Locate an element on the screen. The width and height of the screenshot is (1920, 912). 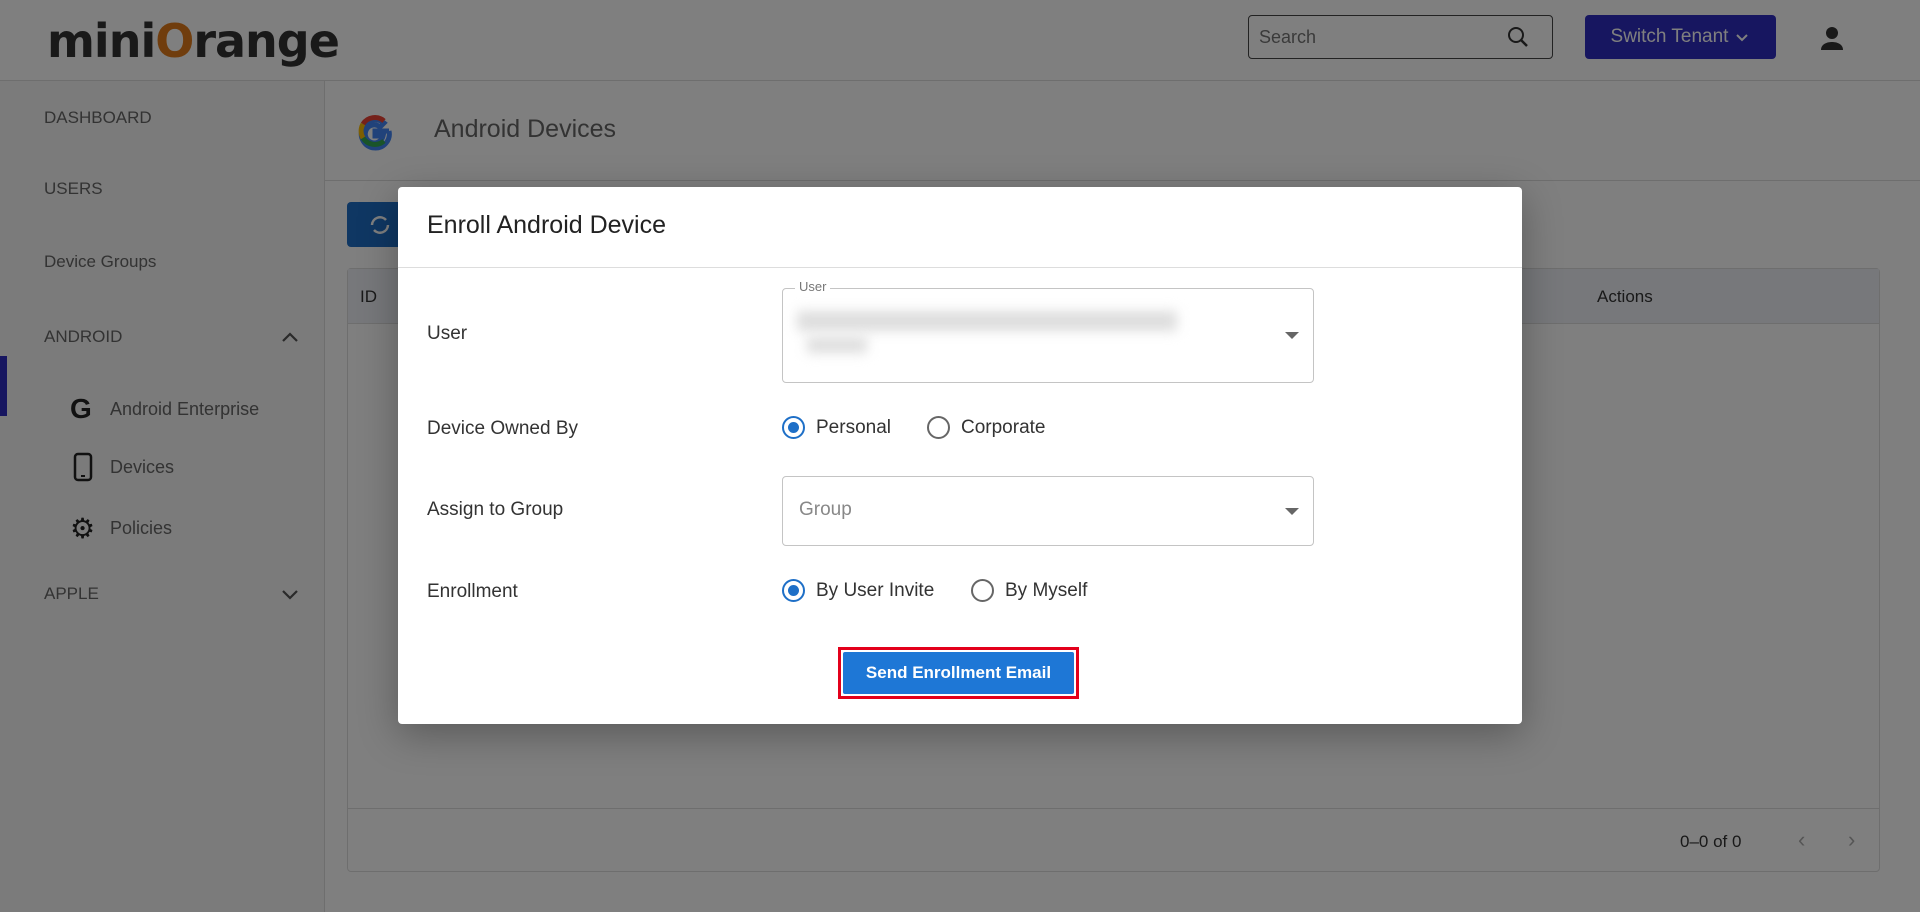
radio-by-myself: By Myself is located at coordinates (1029, 590).